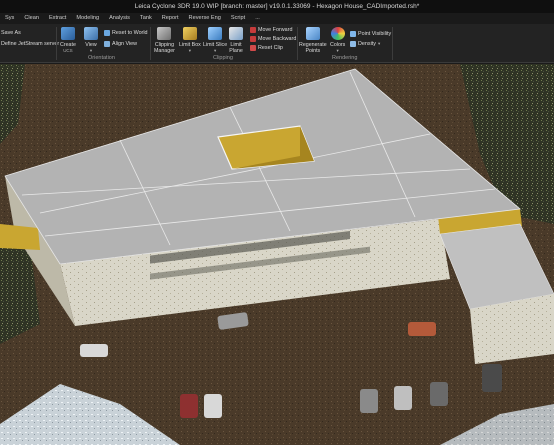 The width and height of the screenshot is (554, 445). I want to click on move-backward-button: Move Backward, so click(273, 39).